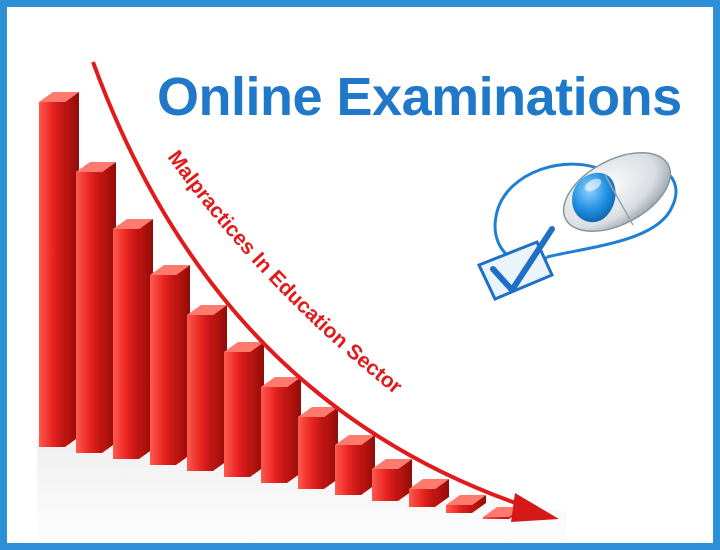 This screenshot has height=550, width=720. Describe the element at coordinates (617, 192) in the screenshot. I see `computer-mouse-icon` at that location.